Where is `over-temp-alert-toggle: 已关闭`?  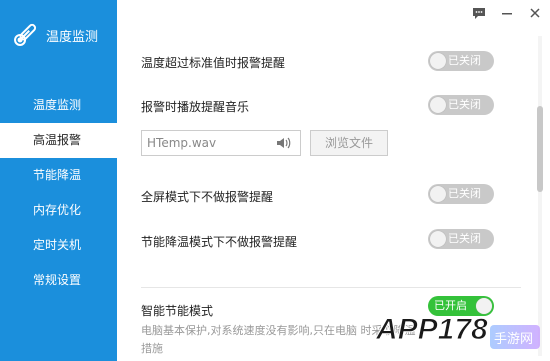 over-temp-alert-toggle: 已关闭 is located at coordinates (461, 61).